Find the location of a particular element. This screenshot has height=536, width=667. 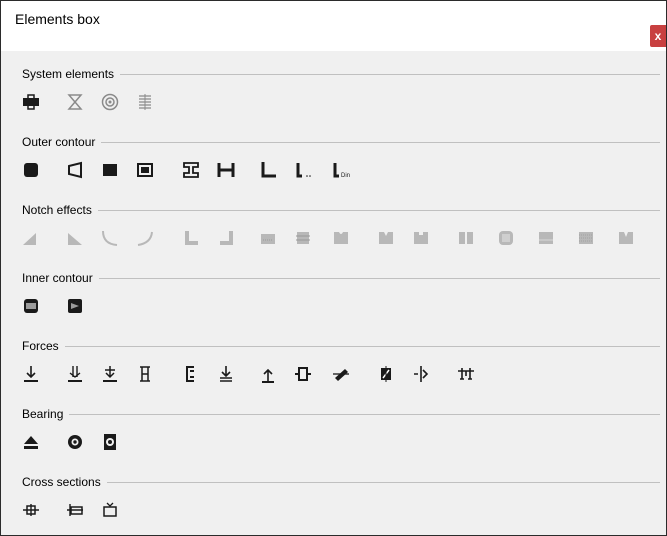

group-label: Cross sections is located at coordinates (63, 482).